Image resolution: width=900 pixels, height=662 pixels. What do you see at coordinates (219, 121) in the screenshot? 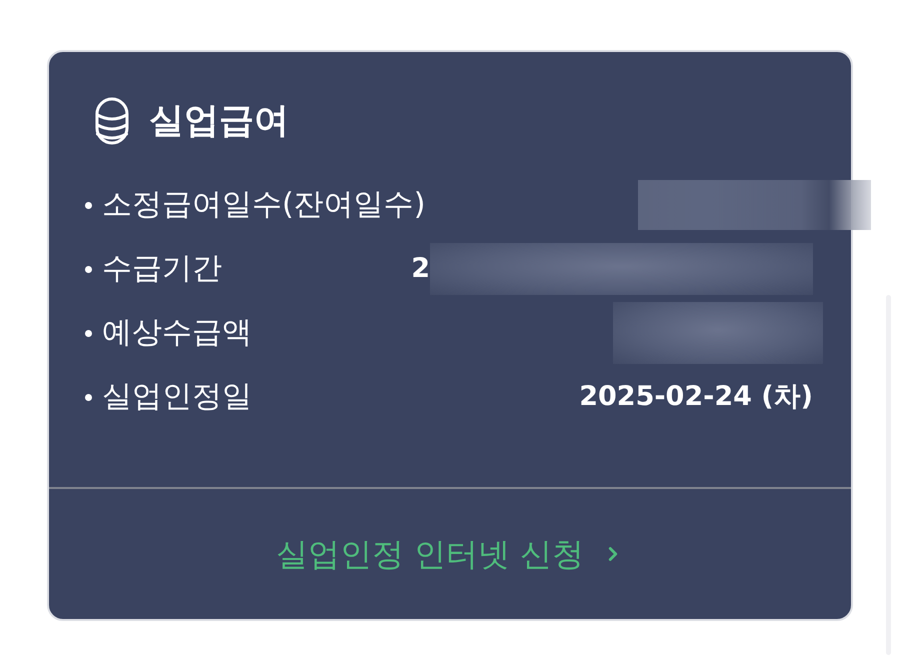
I see `card-title: 실업급여` at bounding box center [219, 121].